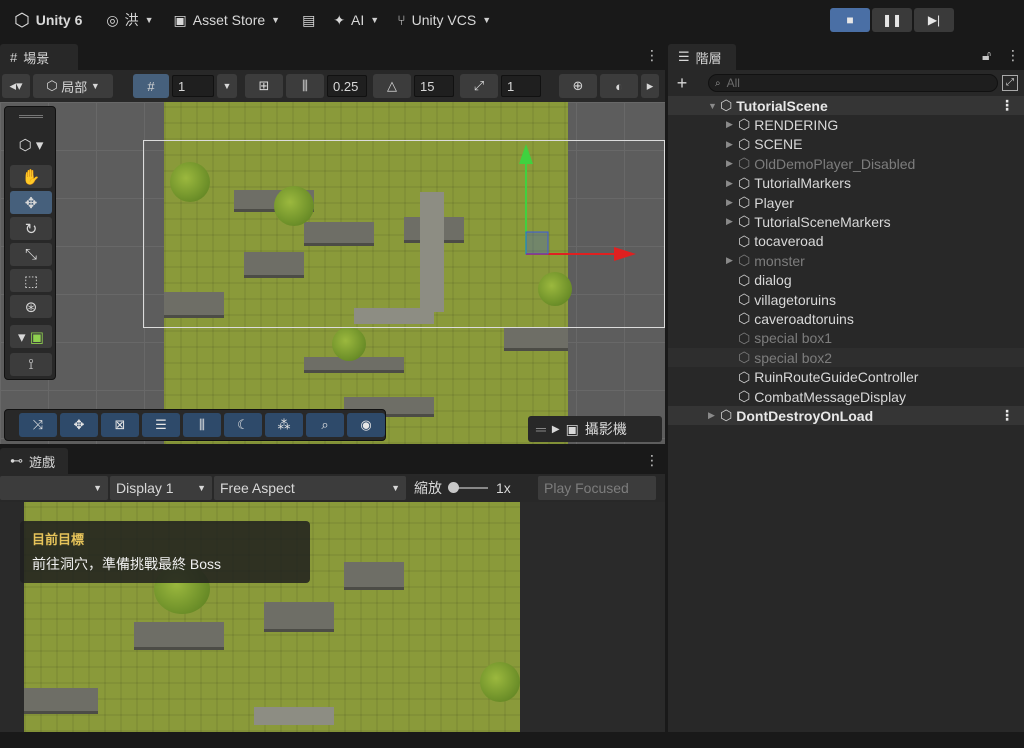  What do you see at coordinates (652, 55) in the screenshot?
I see `scene-panel-menu-icon: ⋮` at bounding box center [652, 55].